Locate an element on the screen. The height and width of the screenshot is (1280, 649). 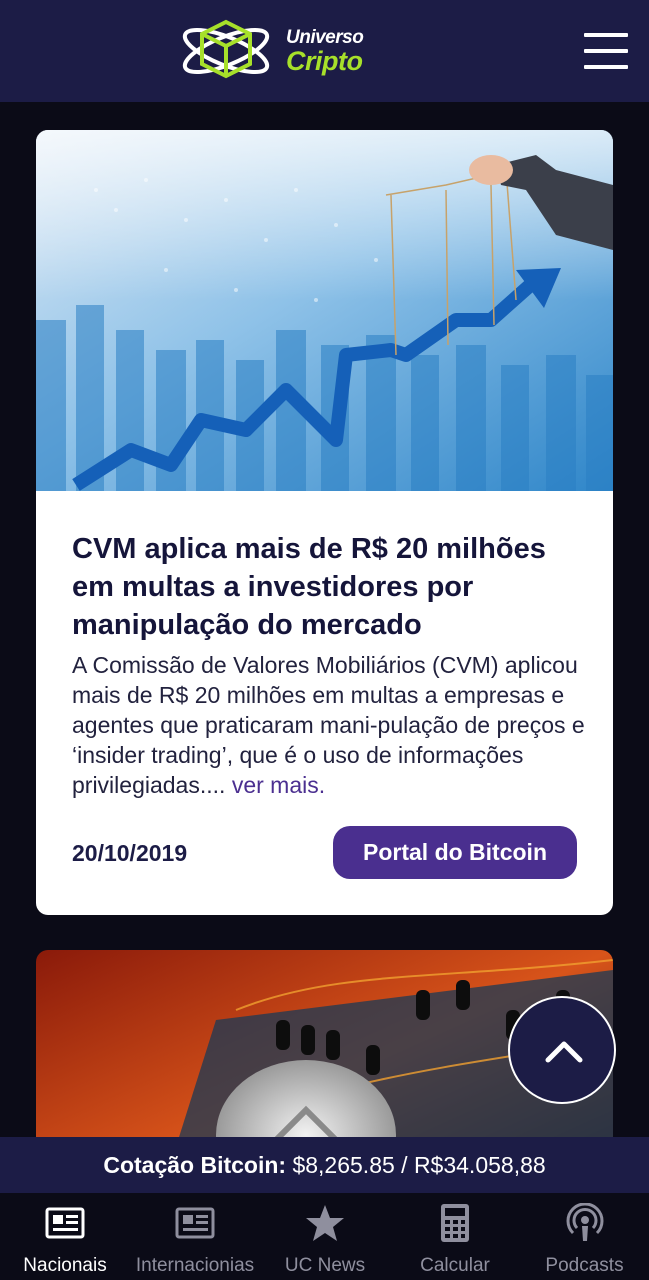
ticker-value: $8,265.85 / R$34.058,88 is located at coordinates (419, 1165).